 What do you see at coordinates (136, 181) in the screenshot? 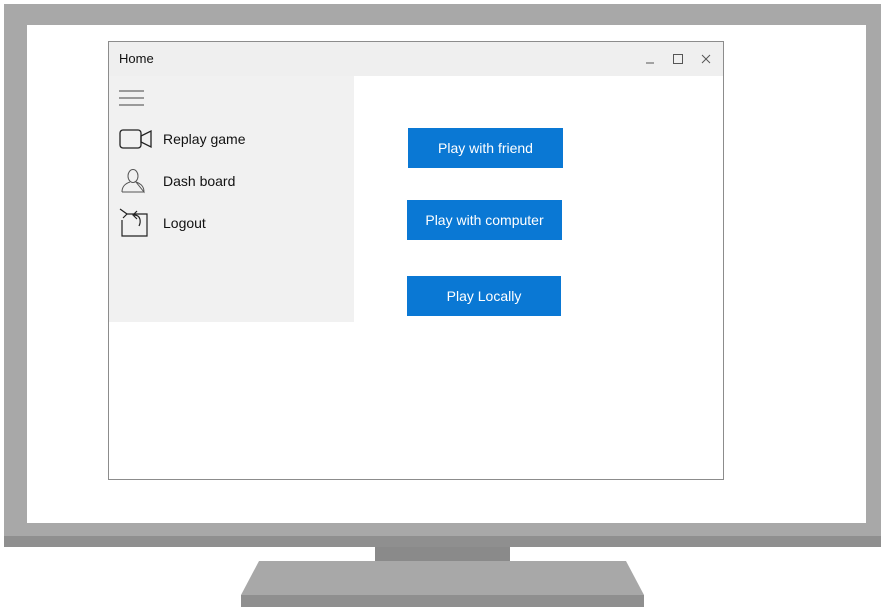
I see `user-icon` at bounding box center [136, 181].